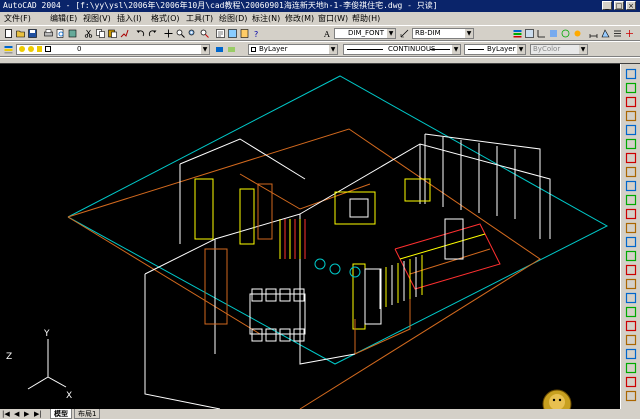 This screenshot has width=640, height=419. Describe the element at coordinates (443, 33) in the screenshot. I see `dim-style-dropdown: RB-DIM ▼` at that location.